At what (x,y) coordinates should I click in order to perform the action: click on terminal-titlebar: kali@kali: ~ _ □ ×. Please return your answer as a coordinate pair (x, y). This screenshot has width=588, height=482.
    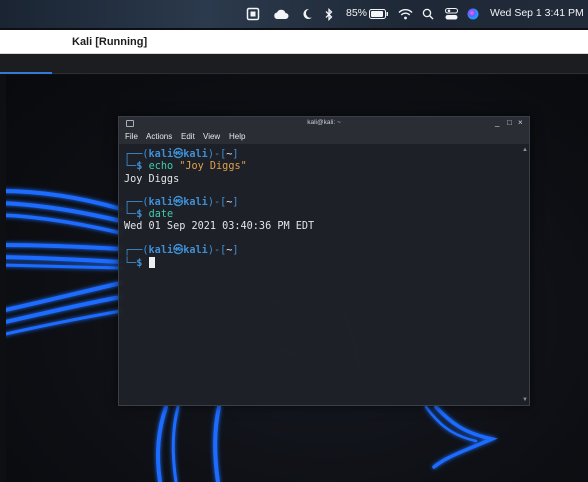
    Looking at the image, I should click on (324, 123).